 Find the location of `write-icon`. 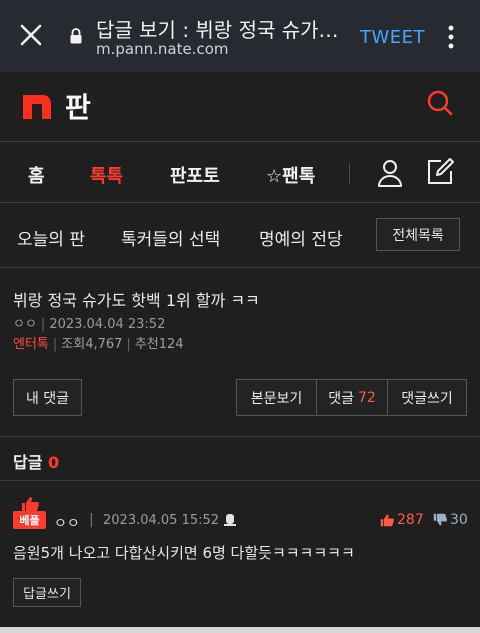

write-icon is located at coordinates (440, 172).